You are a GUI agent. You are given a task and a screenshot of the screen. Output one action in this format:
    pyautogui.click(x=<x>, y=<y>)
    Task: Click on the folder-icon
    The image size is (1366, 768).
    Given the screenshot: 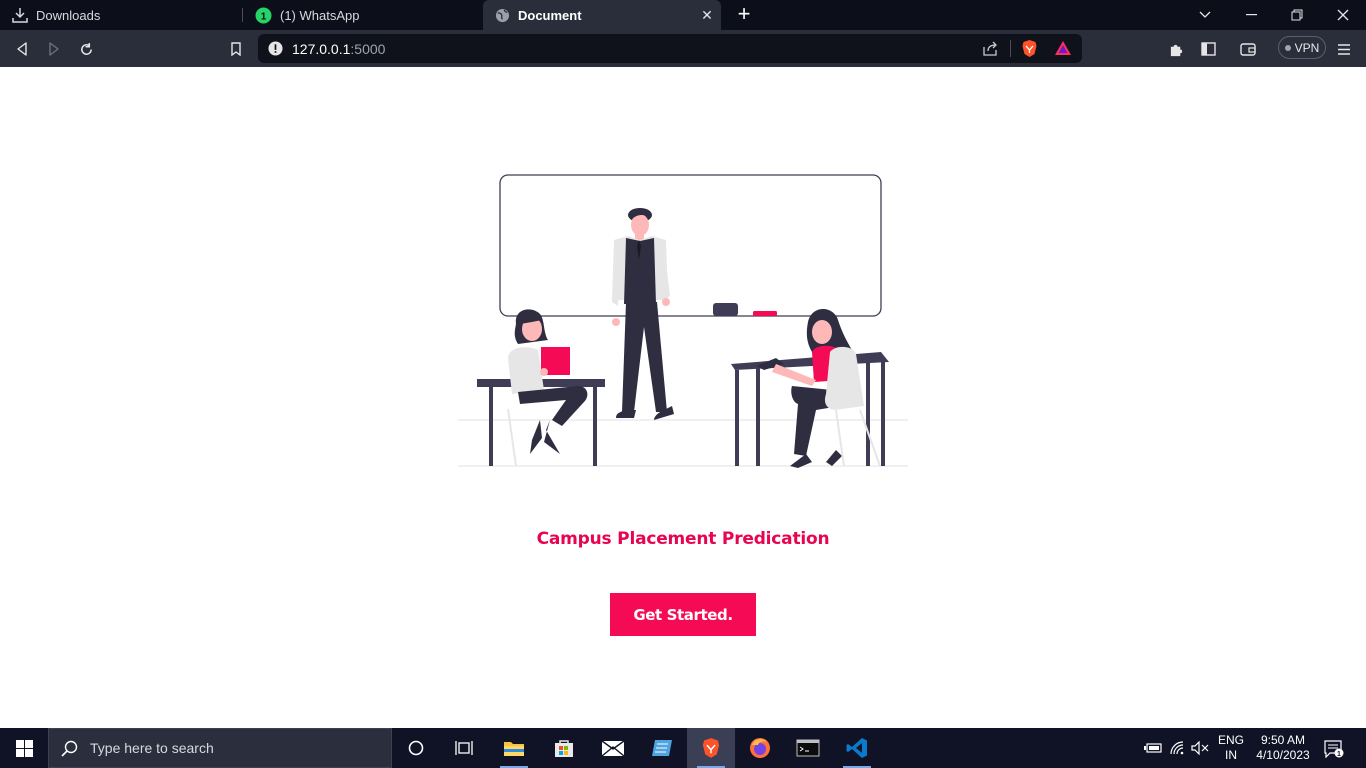 What is the action you would take?
    pyautogui.click(x=514, y=749)
    